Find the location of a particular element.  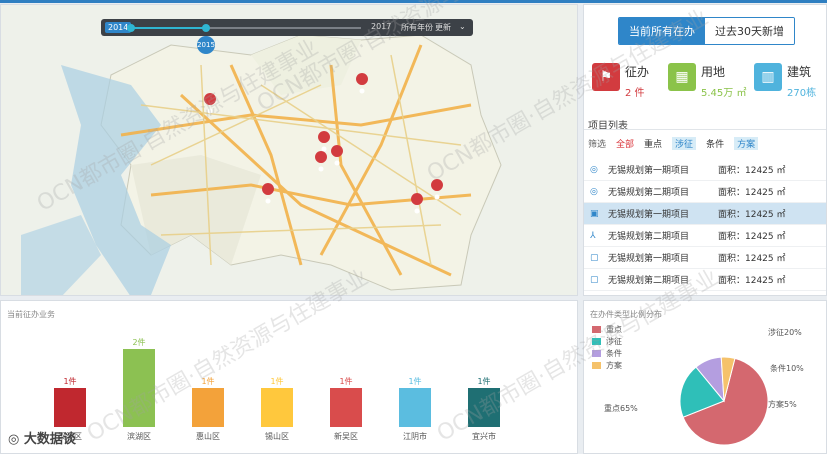

stat-label: 征办 is located at coordinates (637, 72).